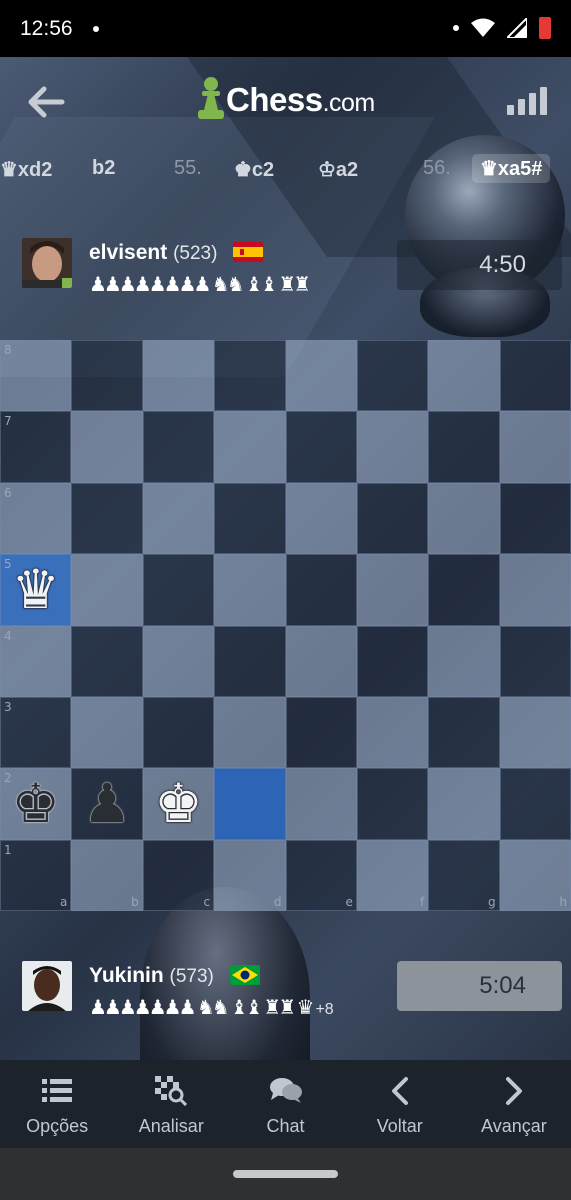 Image resolution: width=571 pixels, height=1200 pixels. I want to click on nav-chevron-left-button: Voltar, so click(400, 1104).